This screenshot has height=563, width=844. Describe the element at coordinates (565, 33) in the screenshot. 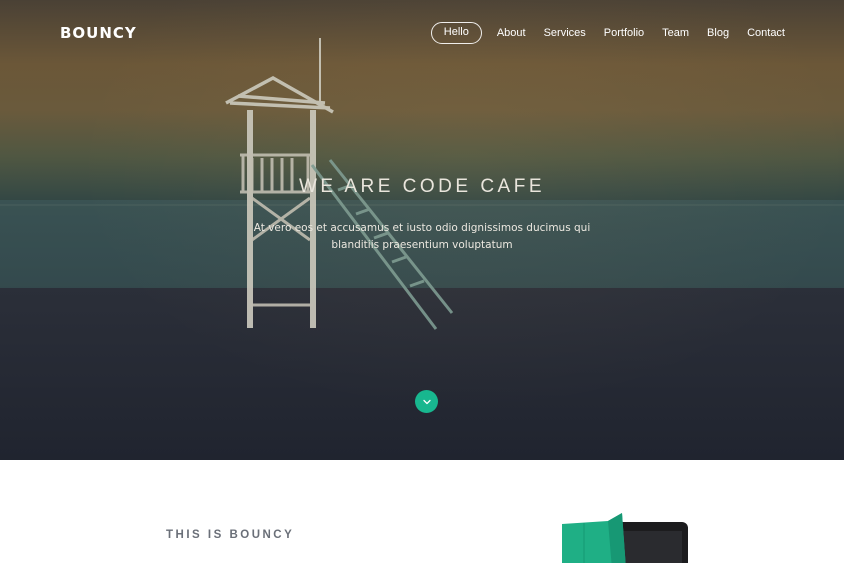

I see `nav-item-services: Services` at that location.